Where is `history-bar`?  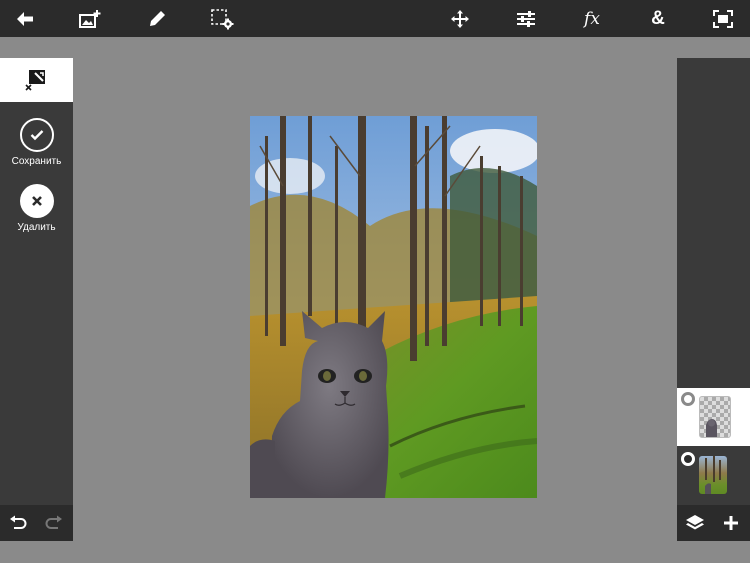
history-bar is located at coordinates (36, 523).